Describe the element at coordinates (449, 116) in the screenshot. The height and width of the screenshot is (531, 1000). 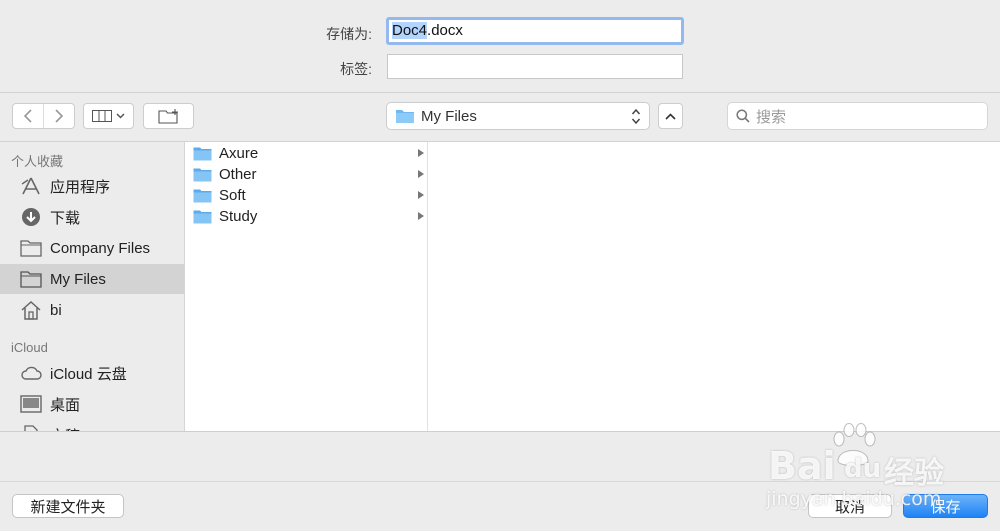
I see `location-label: My Files` at that location.